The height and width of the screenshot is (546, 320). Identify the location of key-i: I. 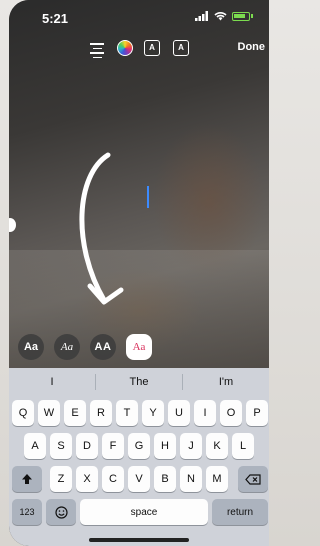
(205, 413).